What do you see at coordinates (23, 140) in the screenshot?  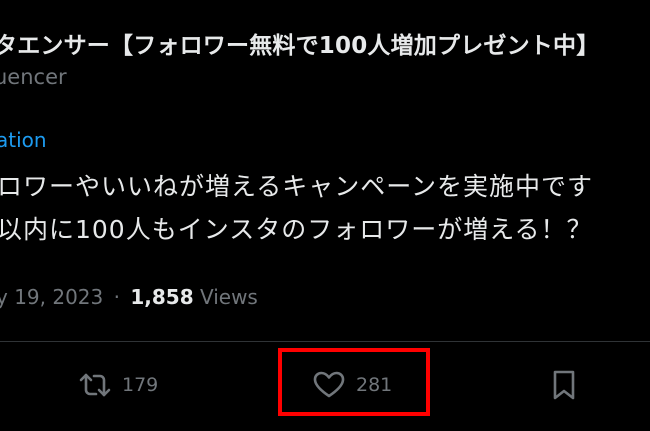 I see `tweet-link: ation` at bounding box center [23, 140].